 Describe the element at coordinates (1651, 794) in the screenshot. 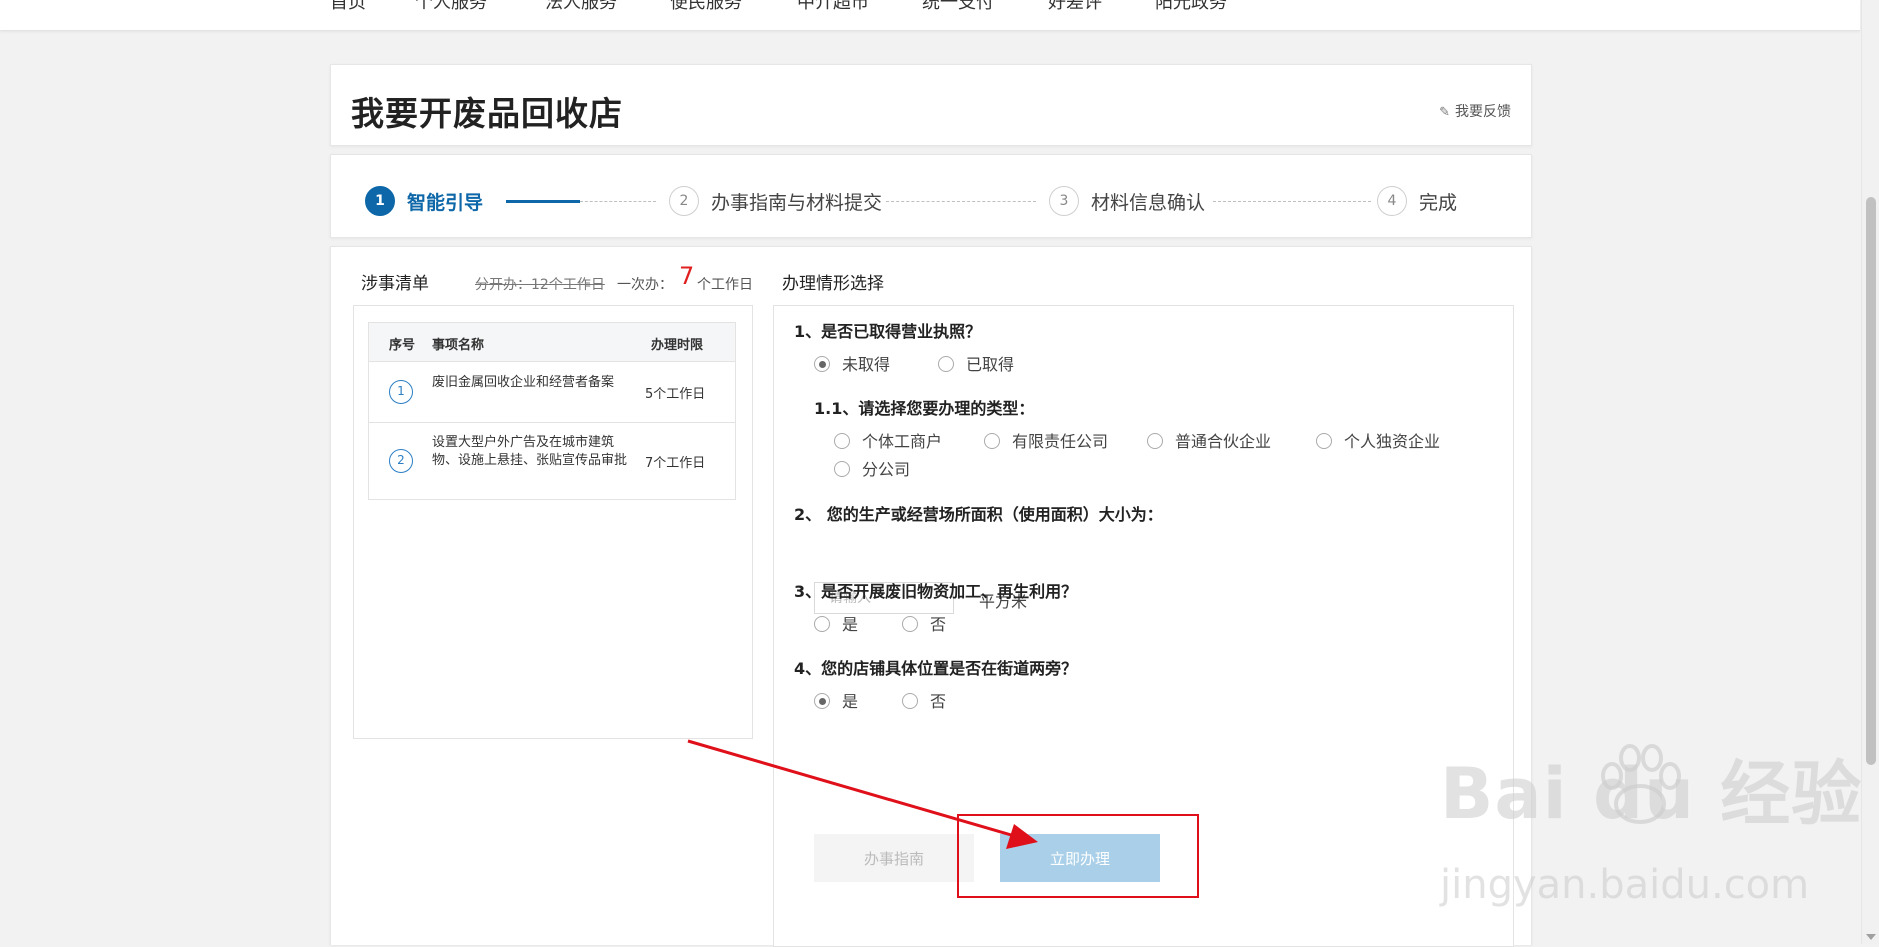

I see `watermark-text: Bai du 经验` at that location.